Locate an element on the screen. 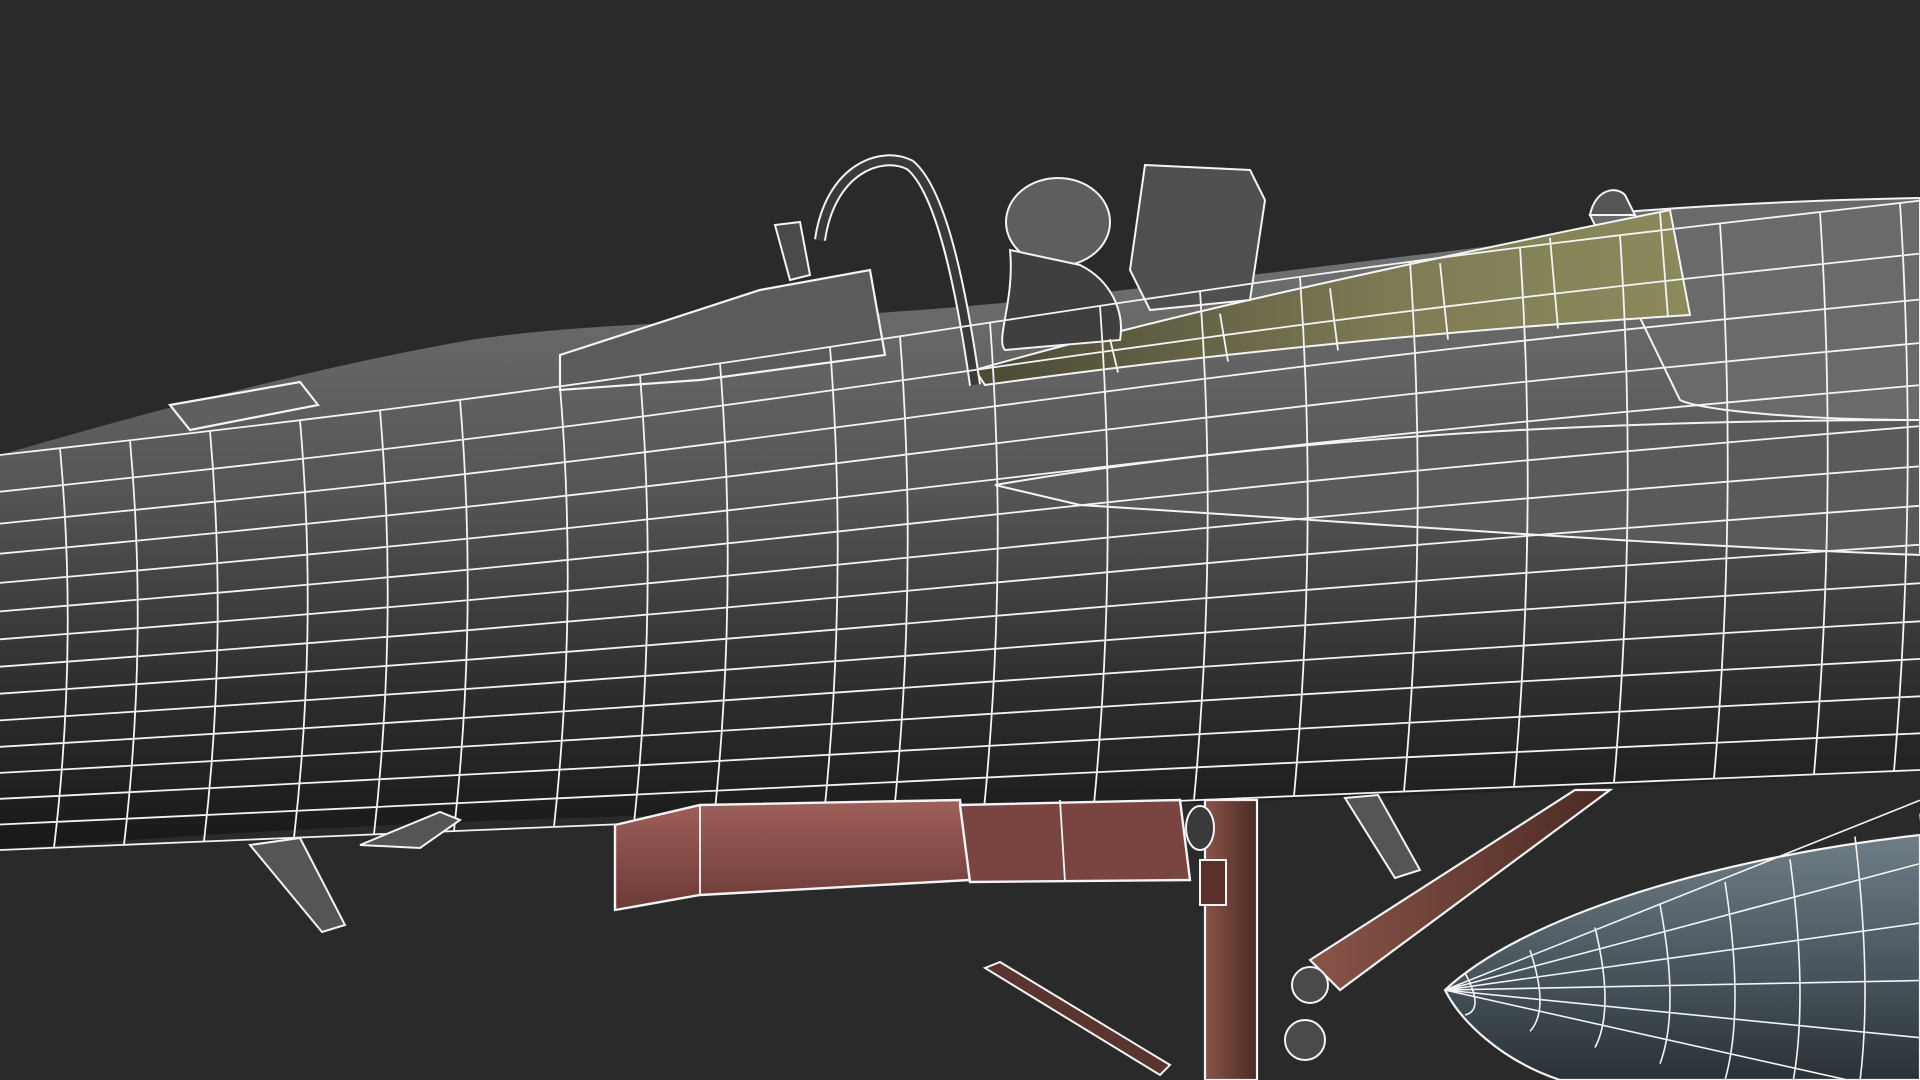  pilot is located at coordinates (1061, 264).